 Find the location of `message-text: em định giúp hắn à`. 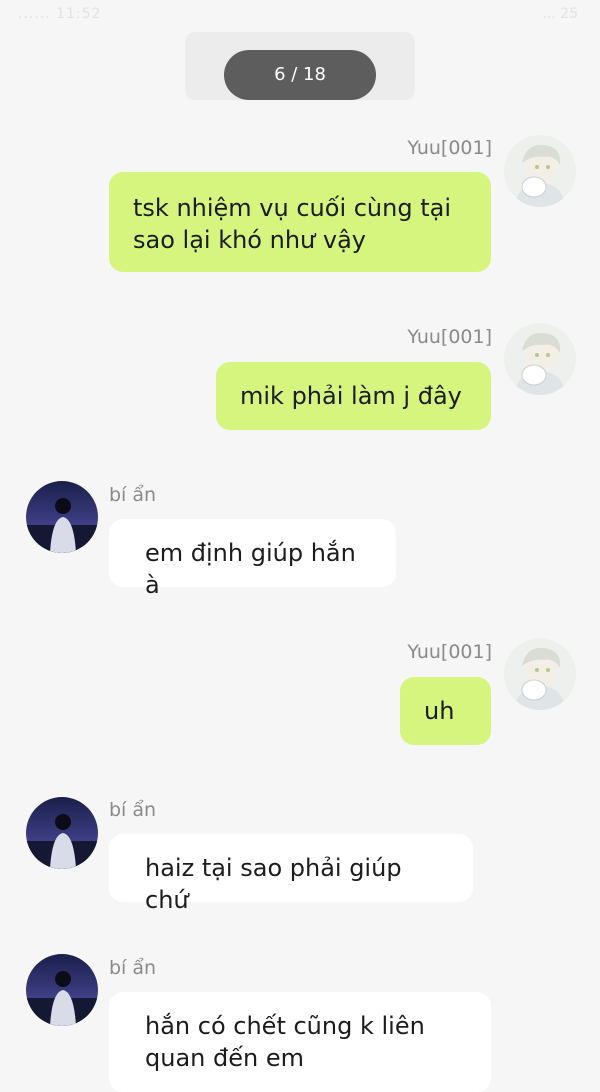

message-text: em định giúp hắn à is located at coordinates (250, 569).